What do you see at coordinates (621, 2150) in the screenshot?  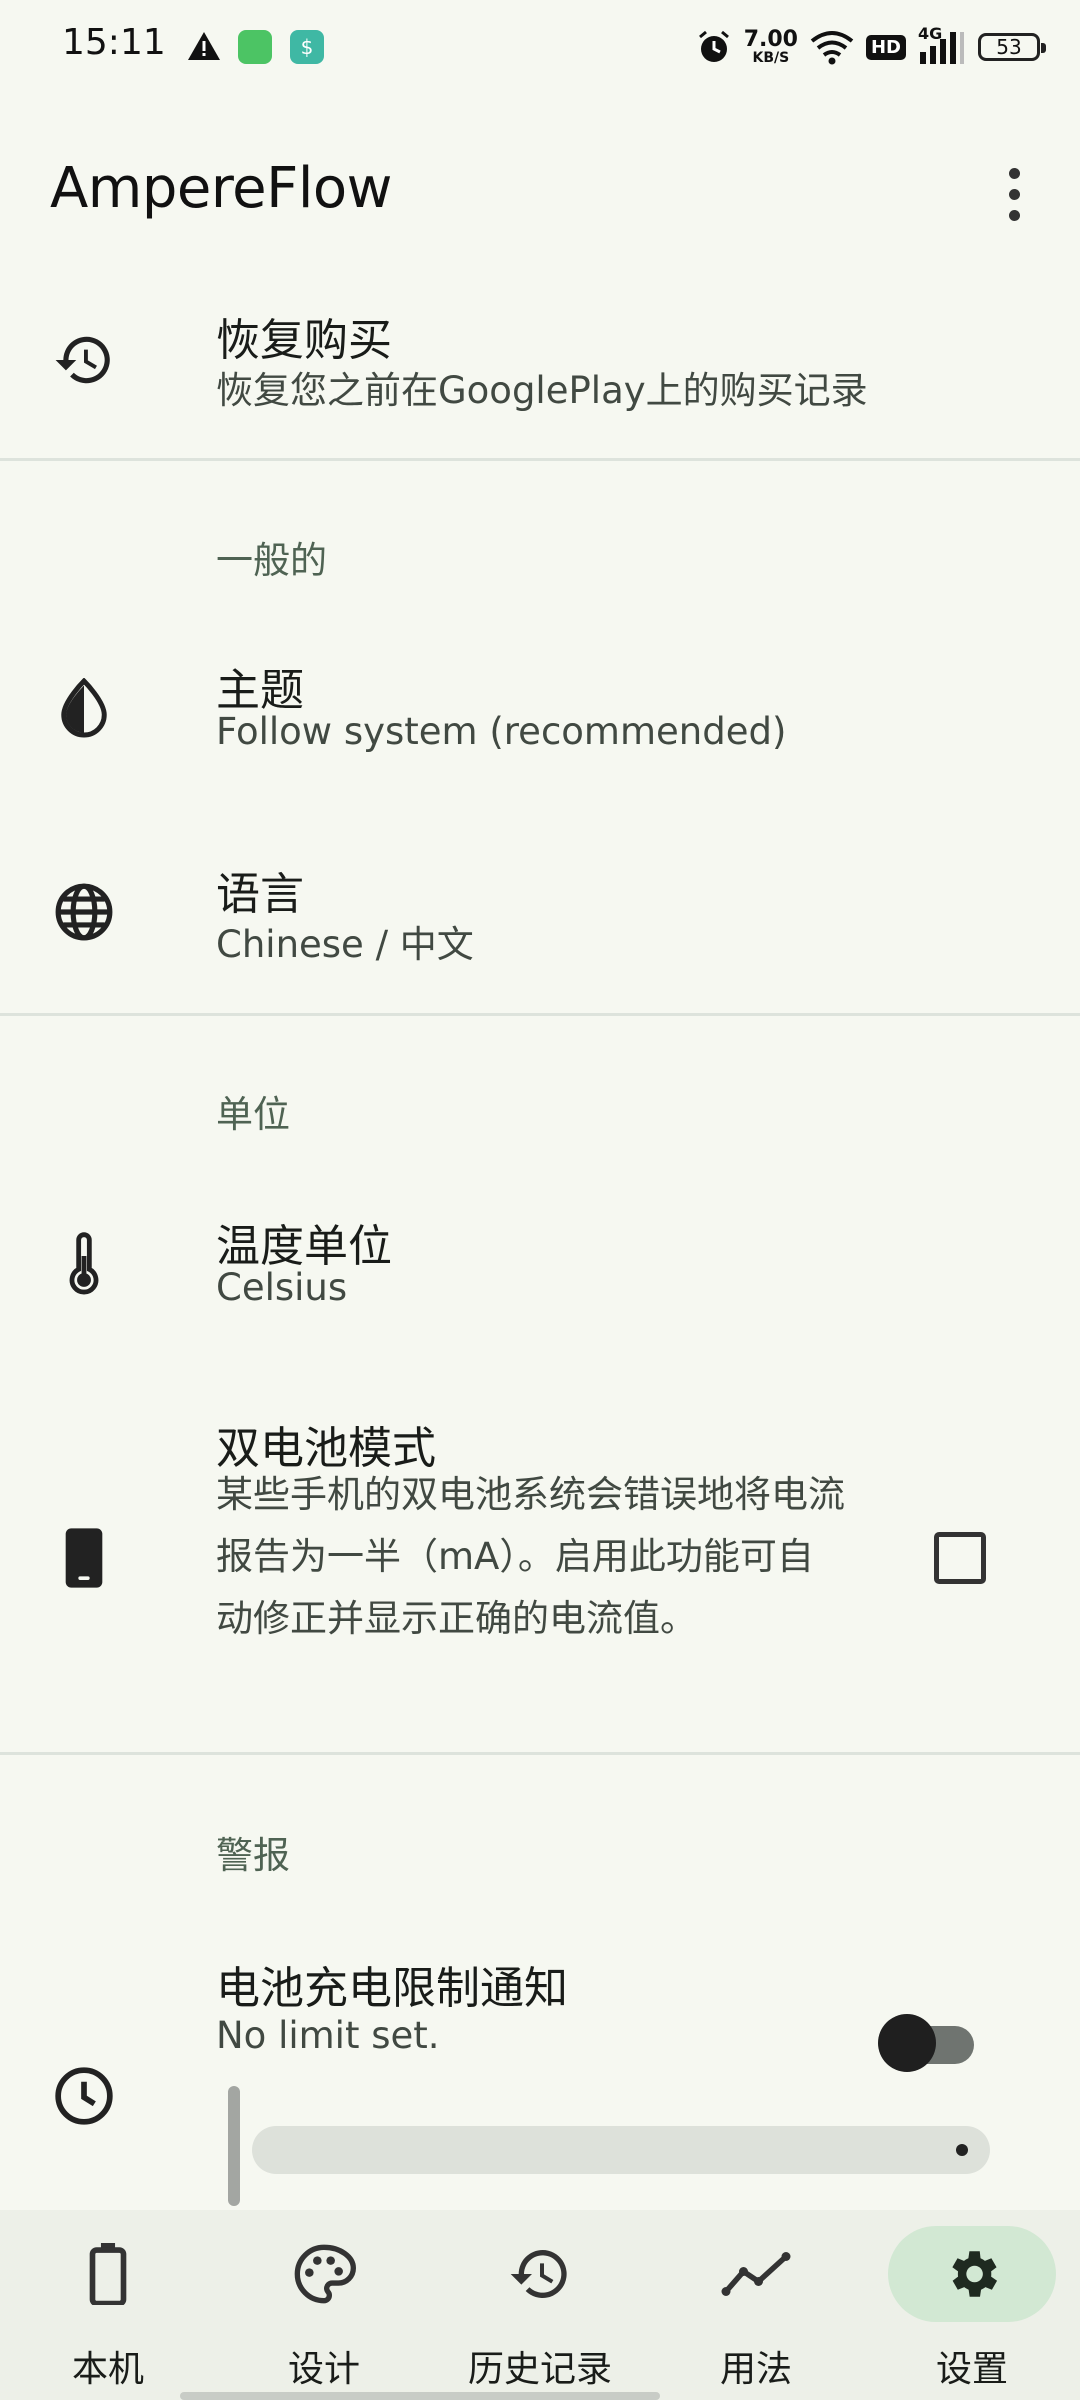 I see `charge-limit-slider` at bounding box center [621, 2150].